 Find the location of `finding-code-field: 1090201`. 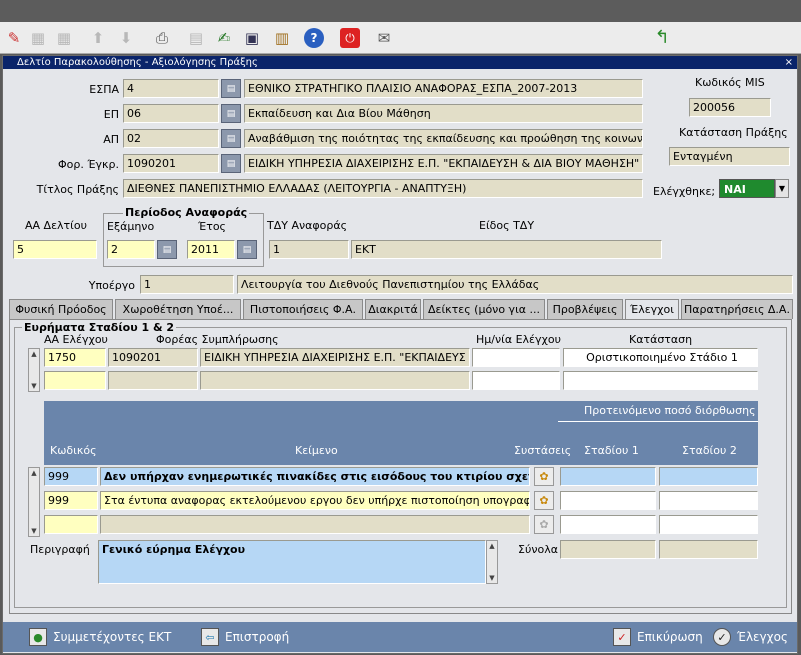

finding-code-field: 1090201 is located at coordinates (153, 357).